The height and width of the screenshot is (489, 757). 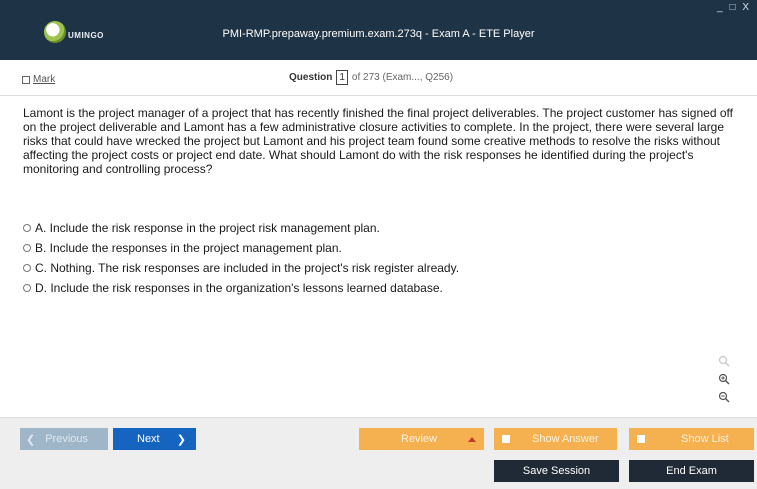 I want to click on zoom-out-icon, so click(x=724, y=397).